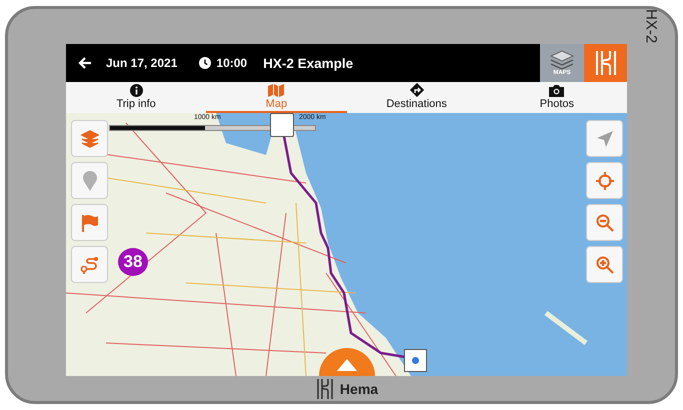  Describe the element at coordinates (308, 63) in the screenshot. I see `trip-title: HX-2 Example` at that location.